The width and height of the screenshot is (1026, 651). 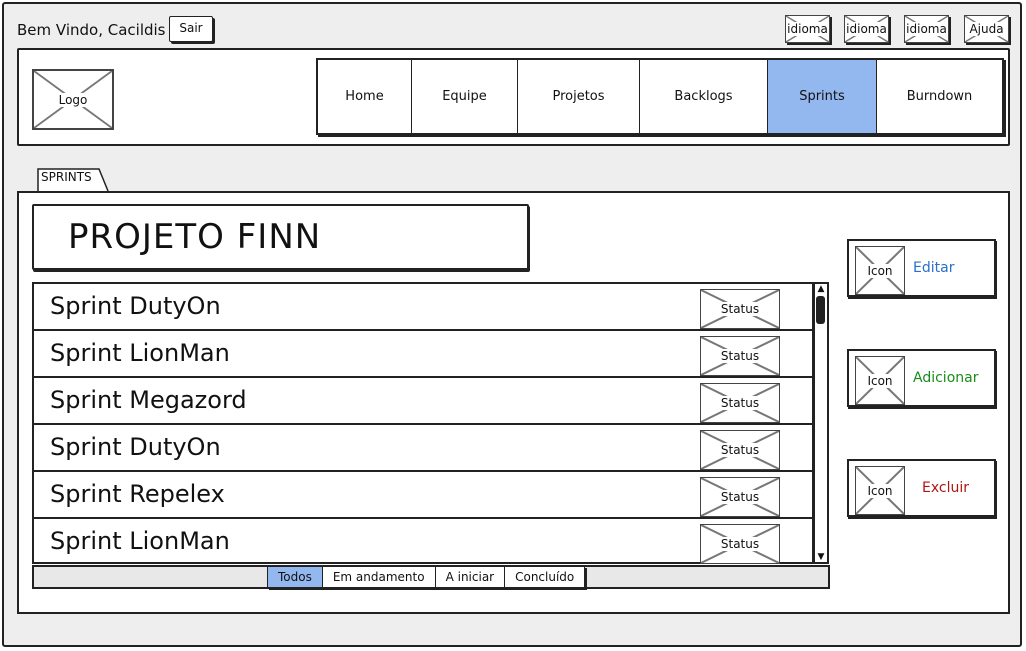 I want to click on edit-button: Icon Editar, so click(x=921, y=268).